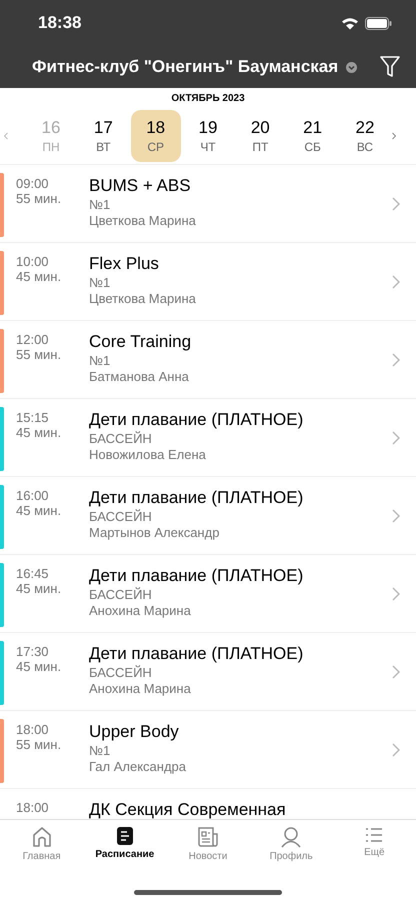 This screenshot has height=900, width=416. I want to click on club-title: Фитнес-клуб "Онегинъ" Бауманская, so click(185, 67).